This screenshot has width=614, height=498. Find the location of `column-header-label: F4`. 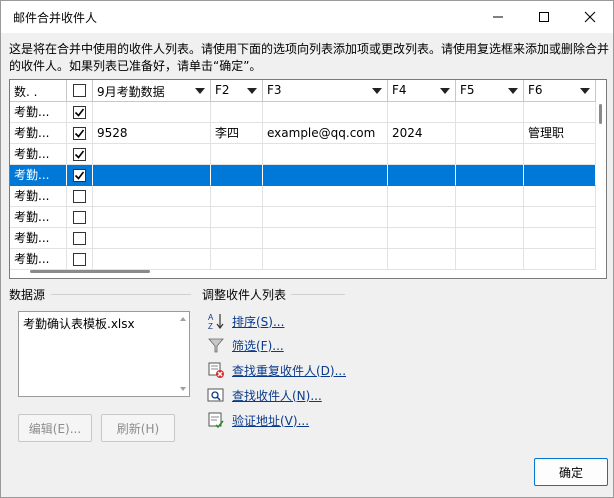

column-header-label: F4 is located at coordinates (399, 90).